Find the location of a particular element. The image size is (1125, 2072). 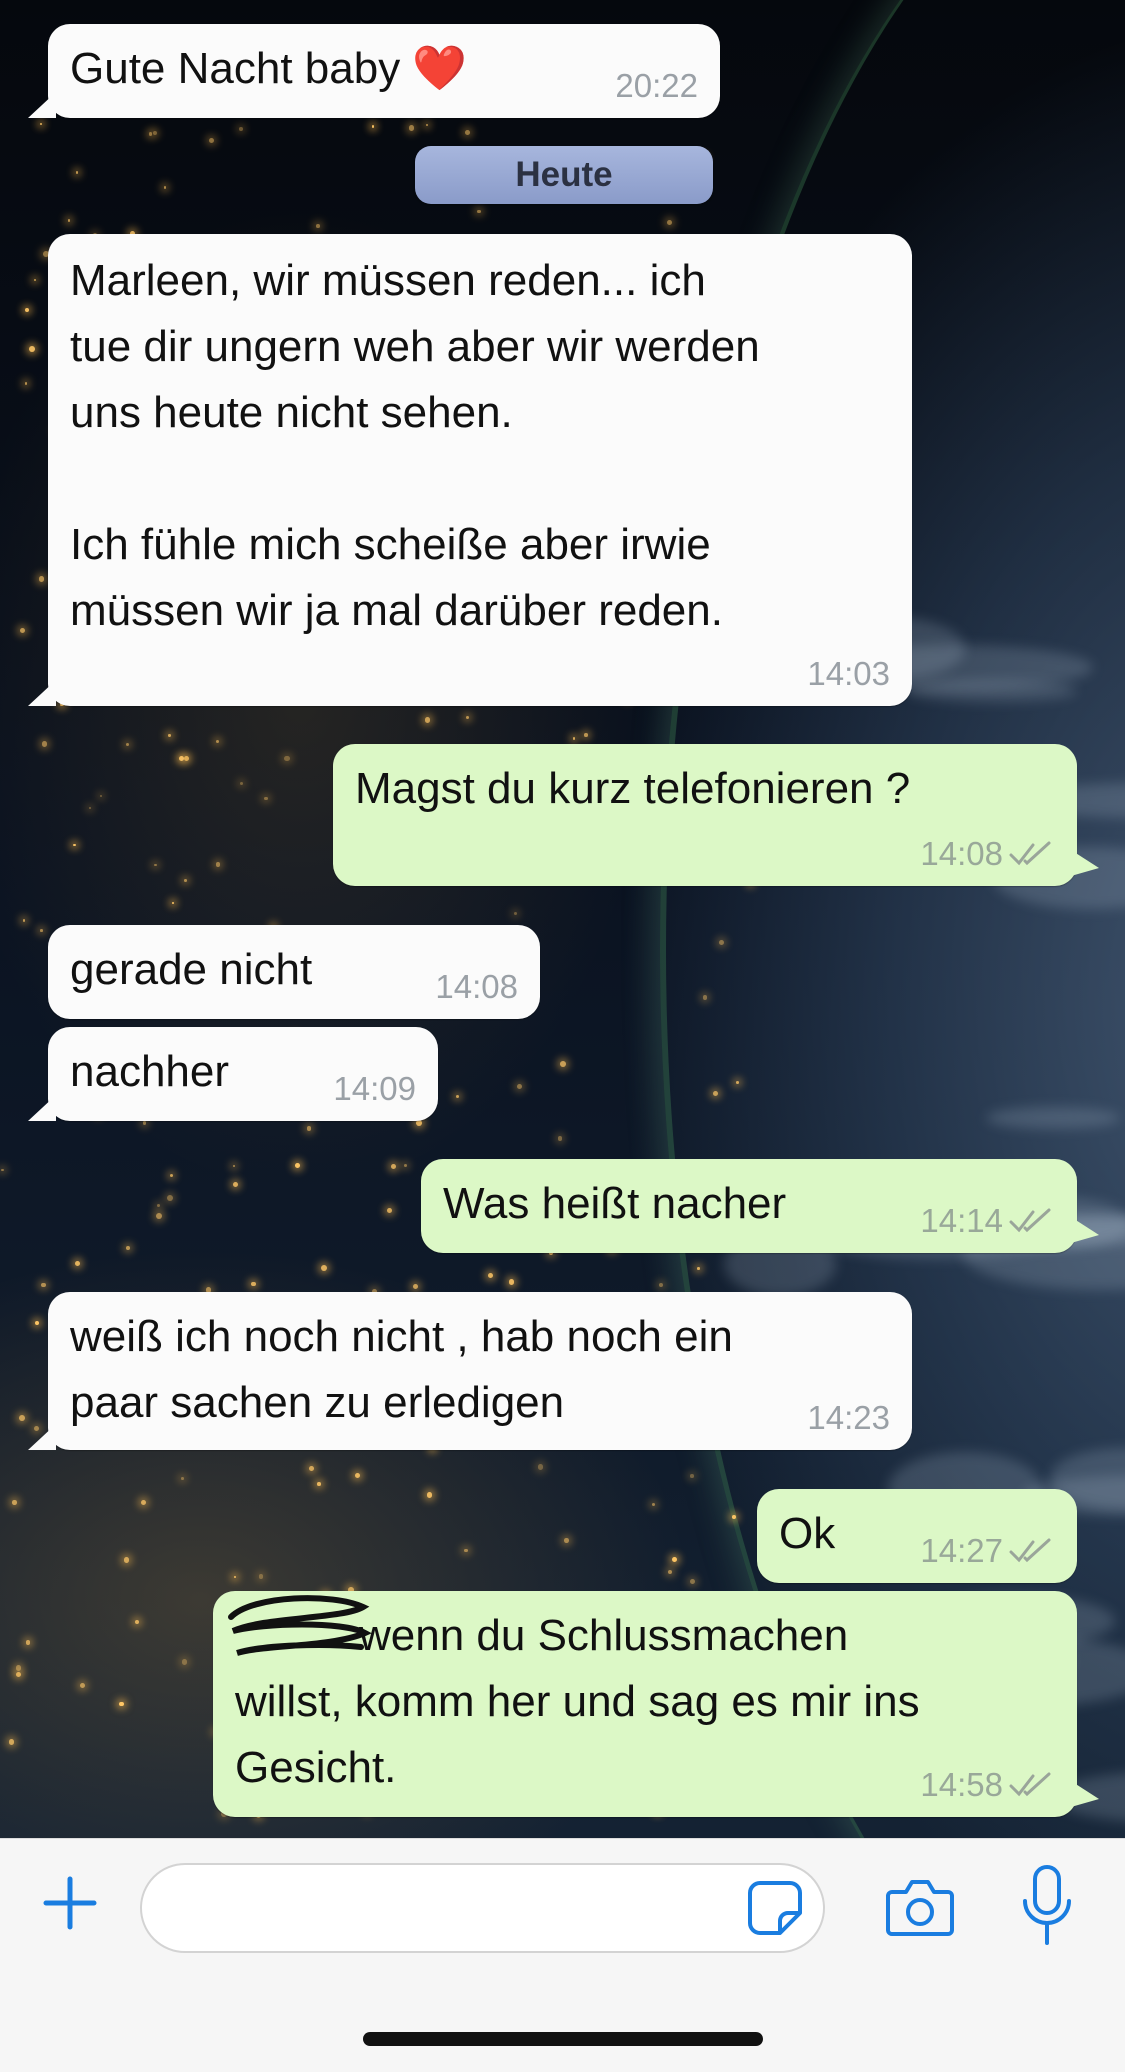

camera-icon is located at coordinates (920, 1907).